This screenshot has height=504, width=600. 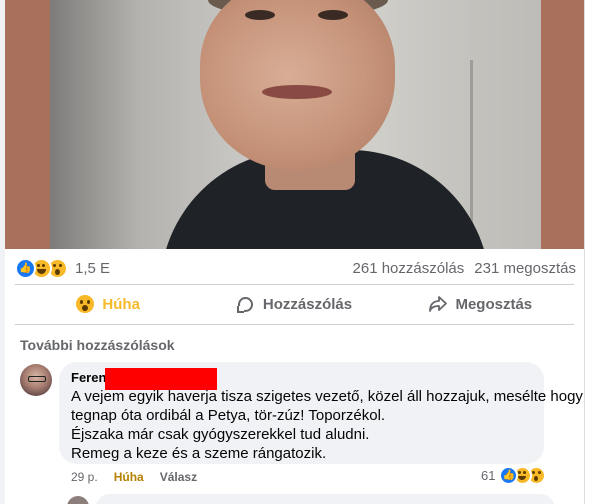 I want to click on comment-meta: 29 p. Húha Válasz, so click(x=142, y=477).